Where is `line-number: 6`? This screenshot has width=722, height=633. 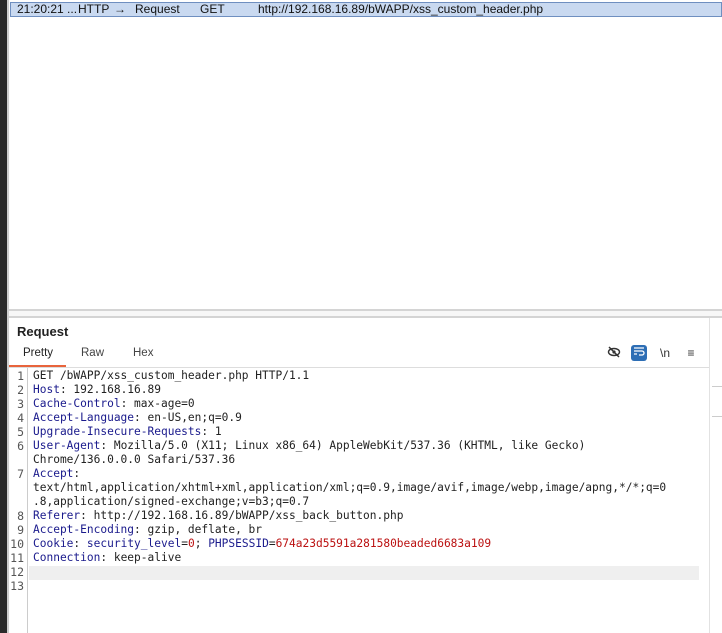
line-number: 6 is located at coordinates (20, 446).